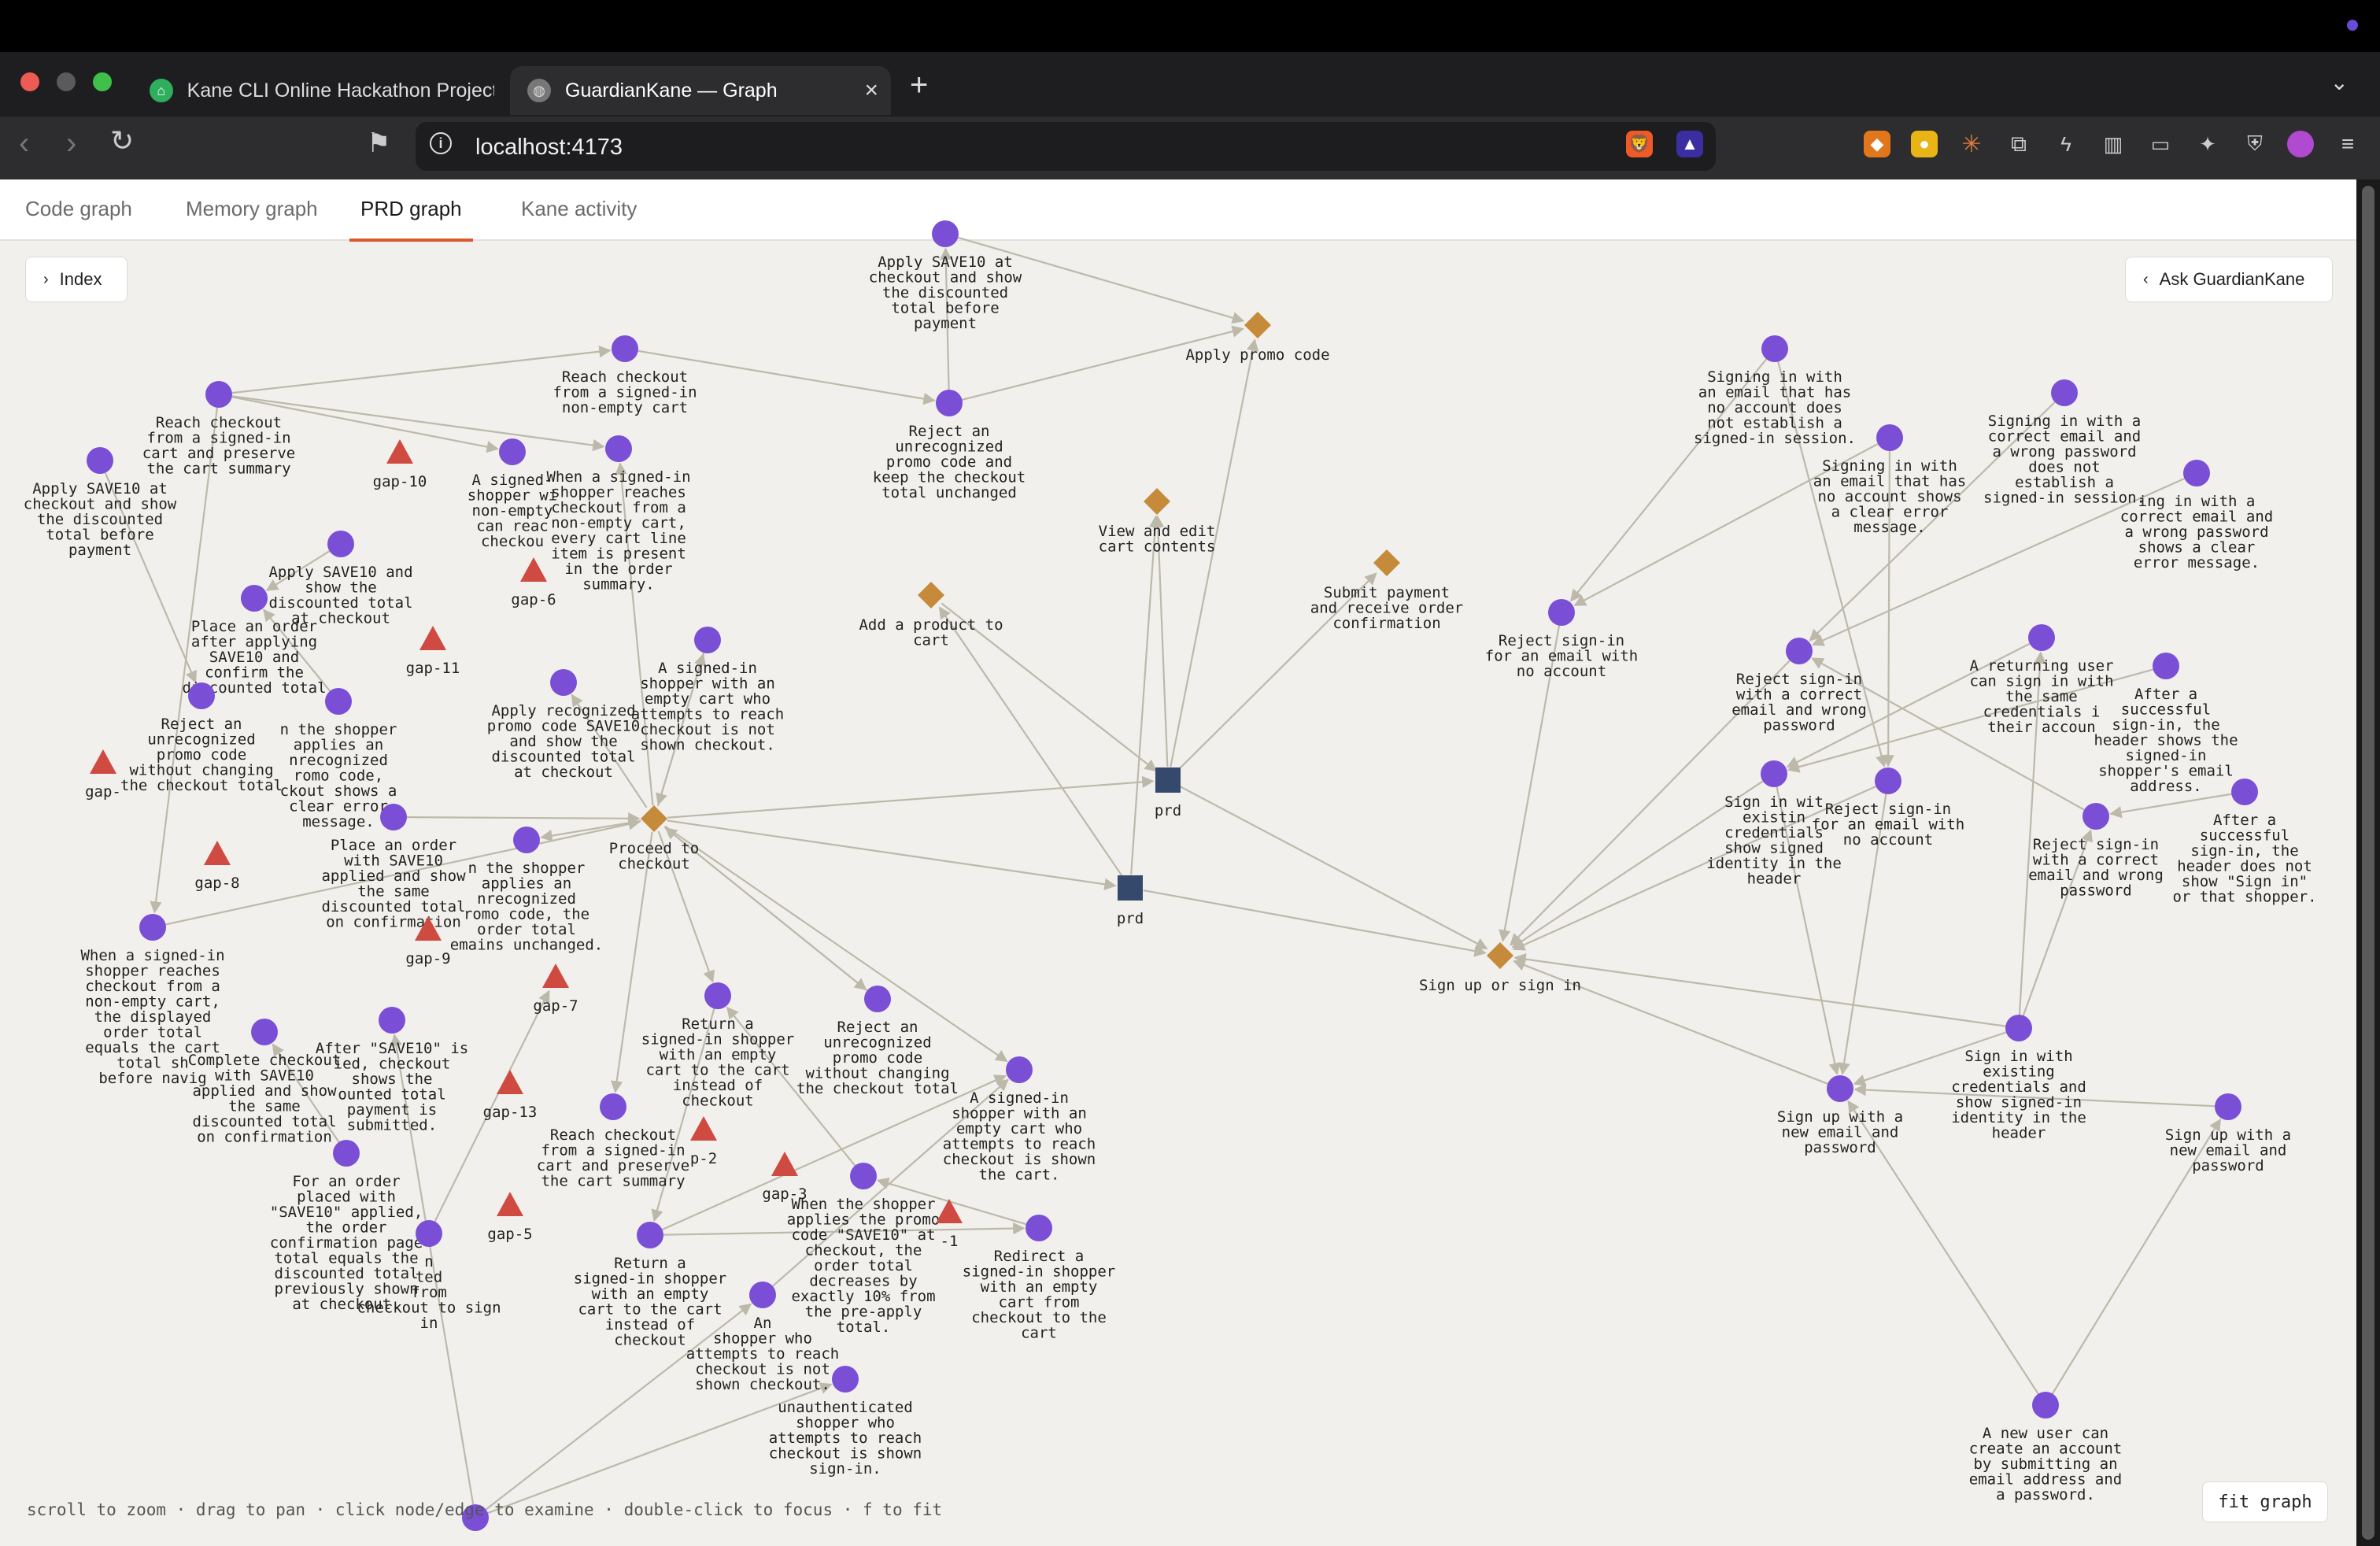  What do you see at coordinates (1877, 144) in the screenshot?
I see `metamask-icon: ◆` at bounding box center [1877, 144].